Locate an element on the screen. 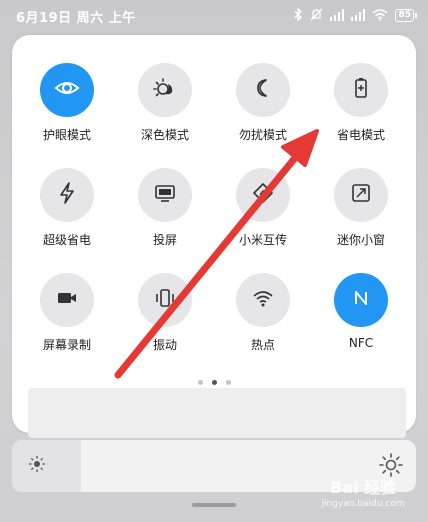 The width and height of the screenshot is (428, 522). wifi-icon is located at coordinates (380, 15).